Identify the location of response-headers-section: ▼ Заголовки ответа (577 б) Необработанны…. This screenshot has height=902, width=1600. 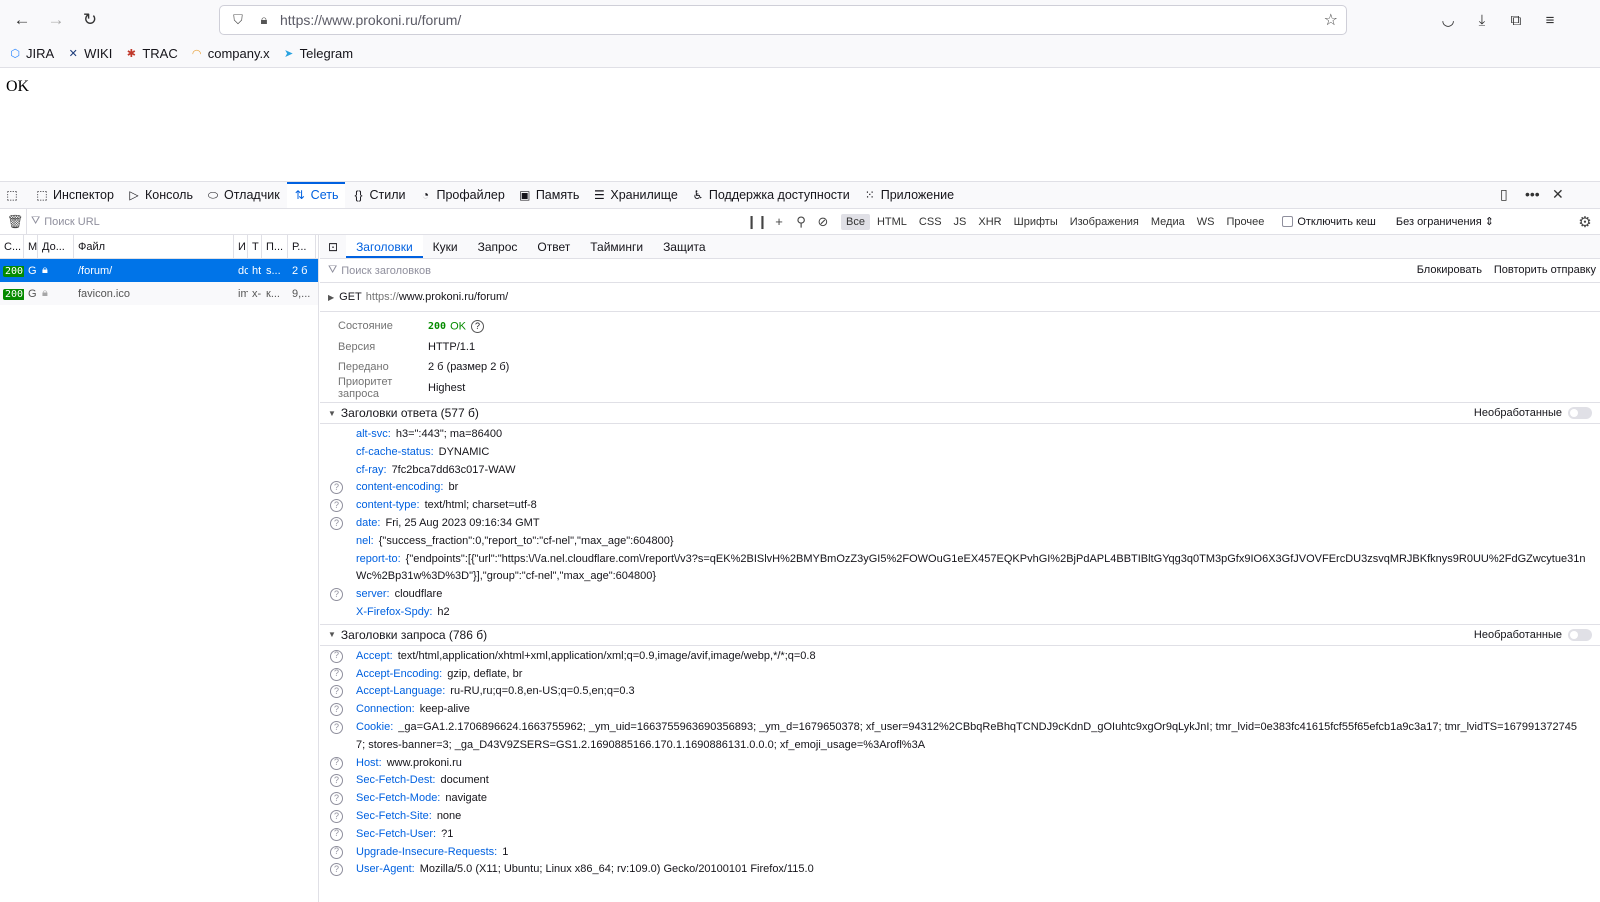
(960, 413).